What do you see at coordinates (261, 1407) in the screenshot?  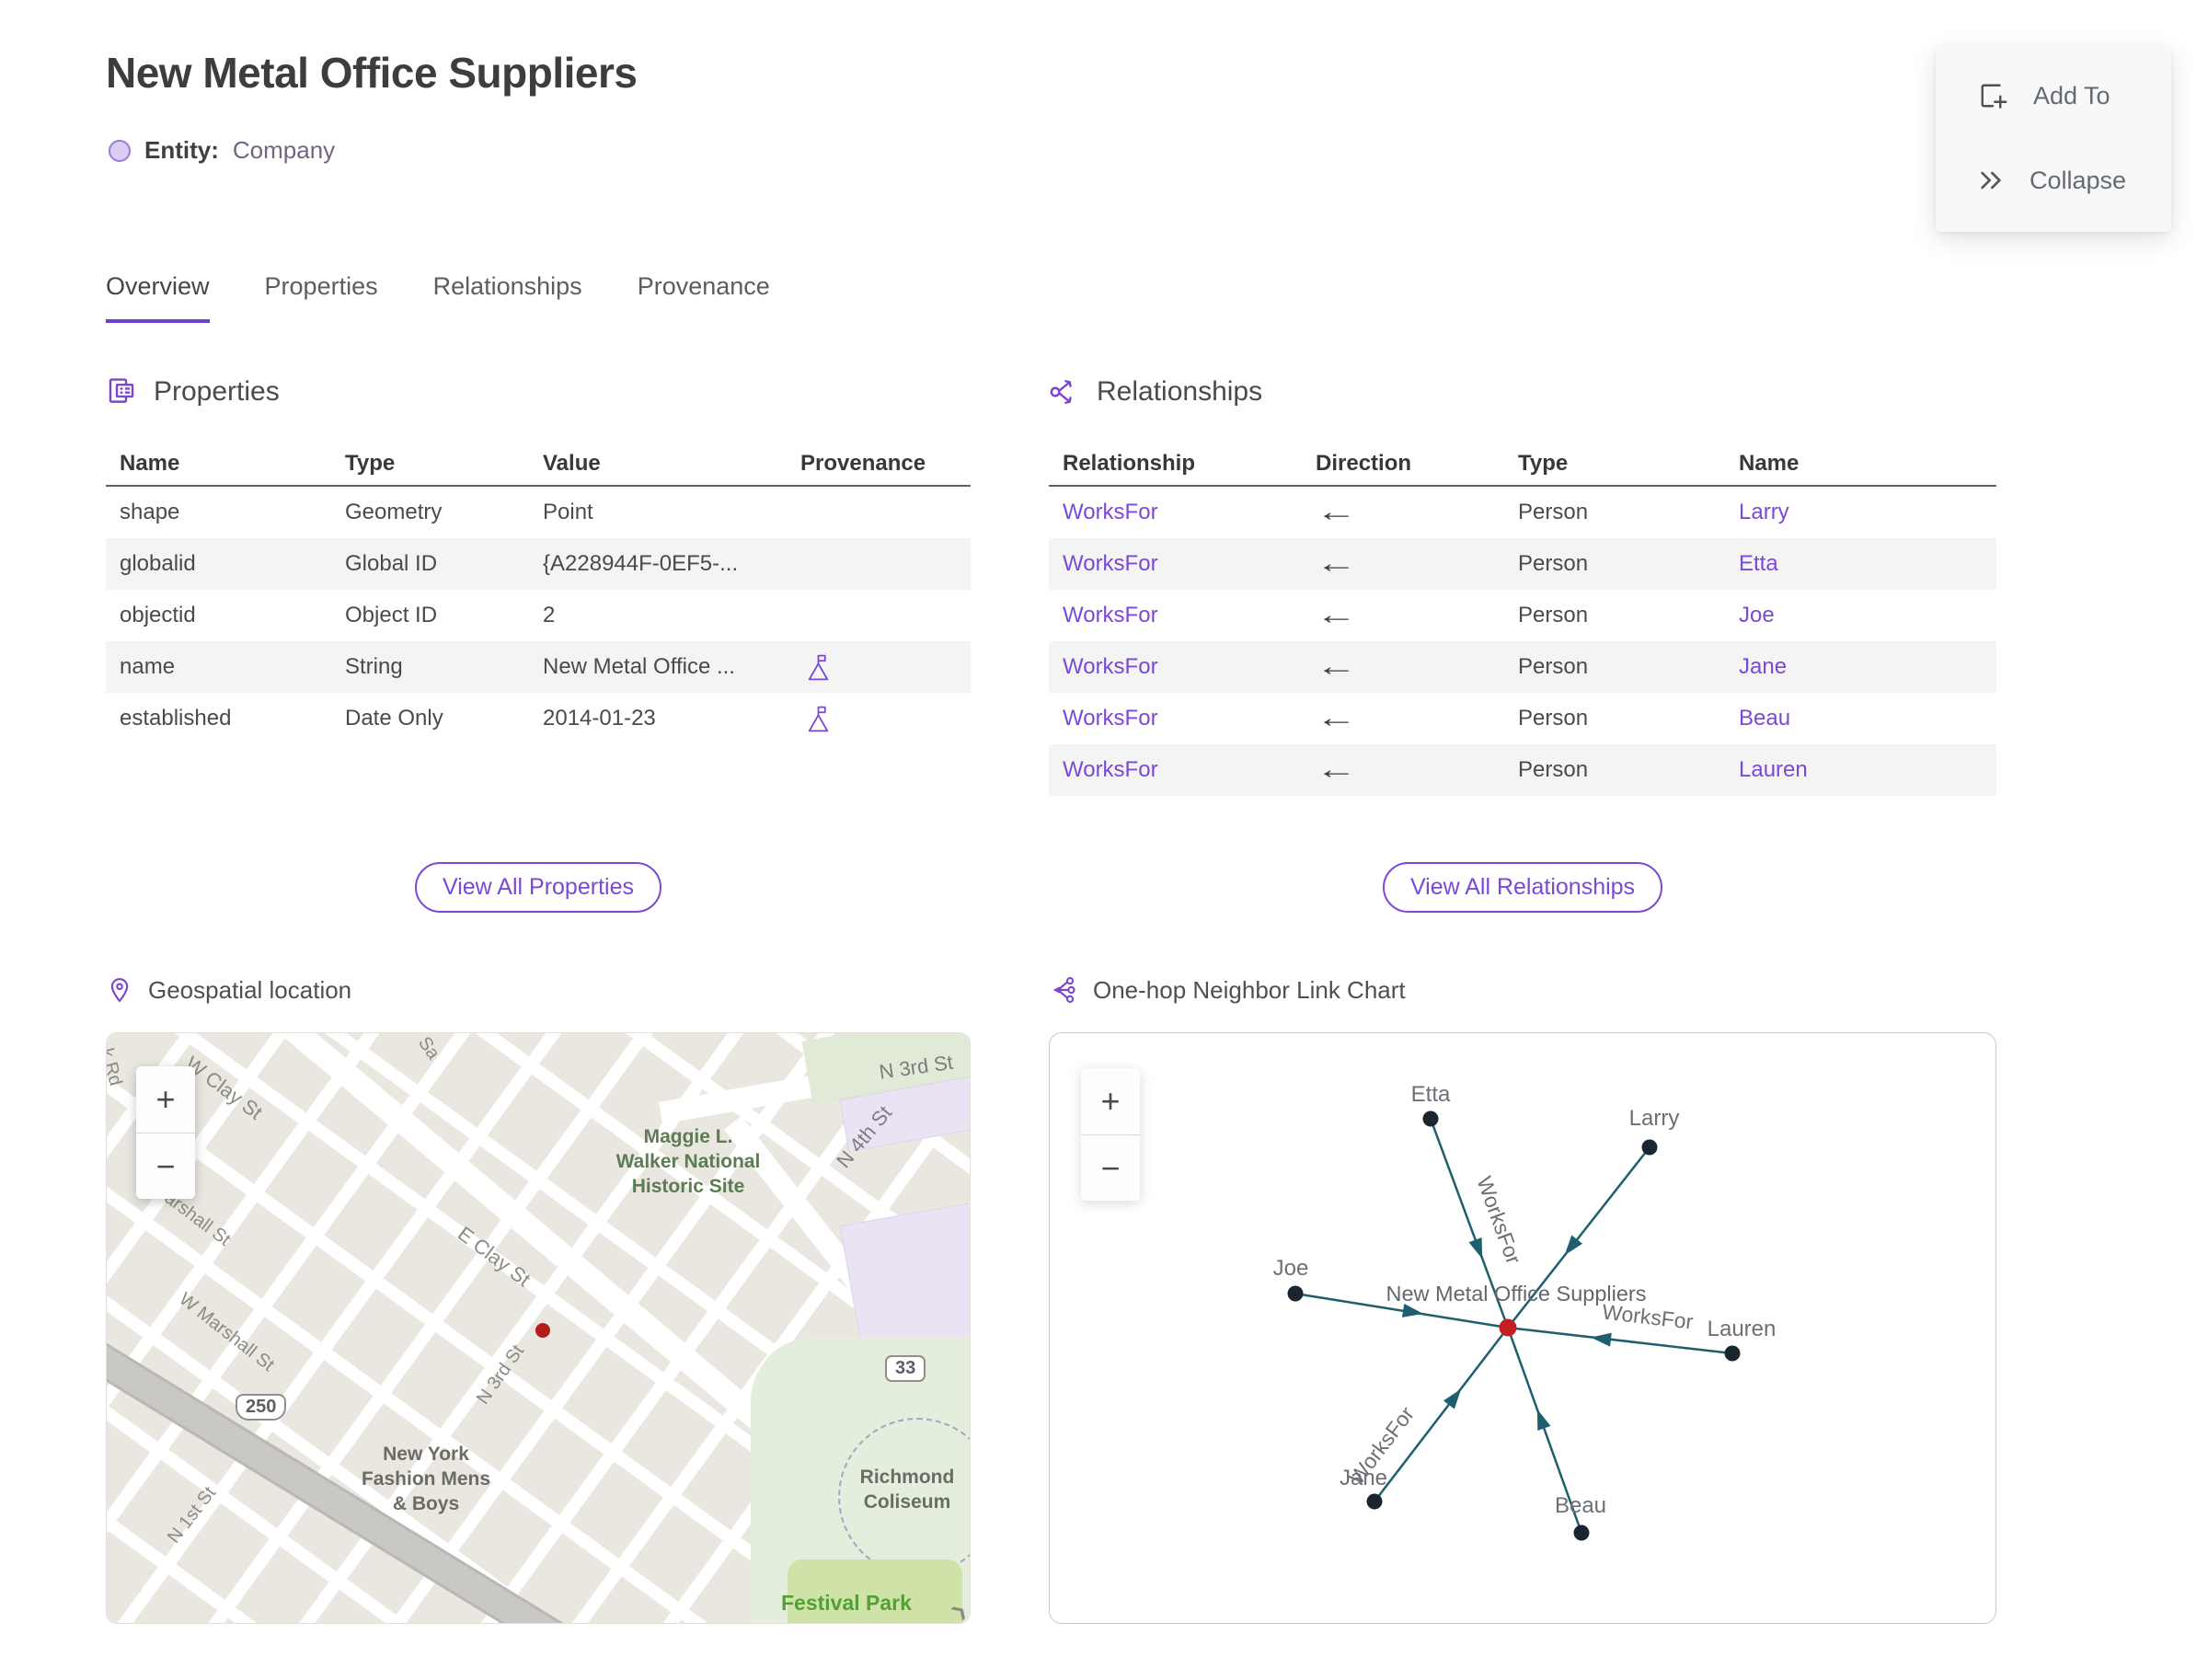 I see `route-shield-250: 250` at bounding box center [261, 1407].